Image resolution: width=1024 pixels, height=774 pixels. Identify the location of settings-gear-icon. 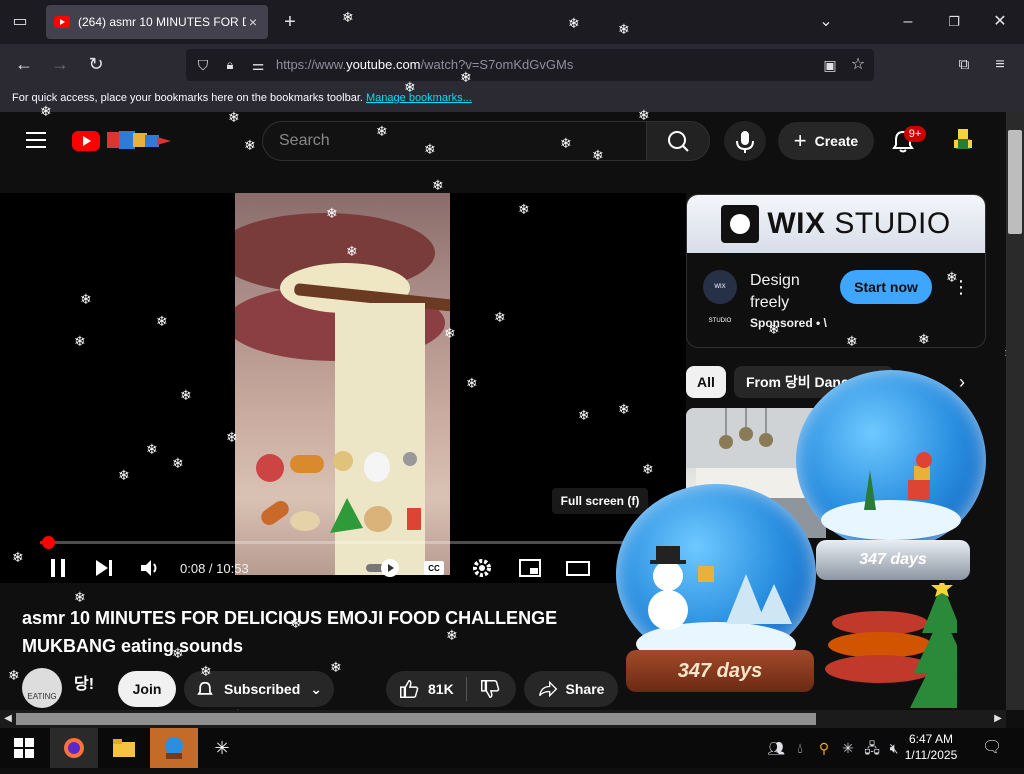
(482, 568).